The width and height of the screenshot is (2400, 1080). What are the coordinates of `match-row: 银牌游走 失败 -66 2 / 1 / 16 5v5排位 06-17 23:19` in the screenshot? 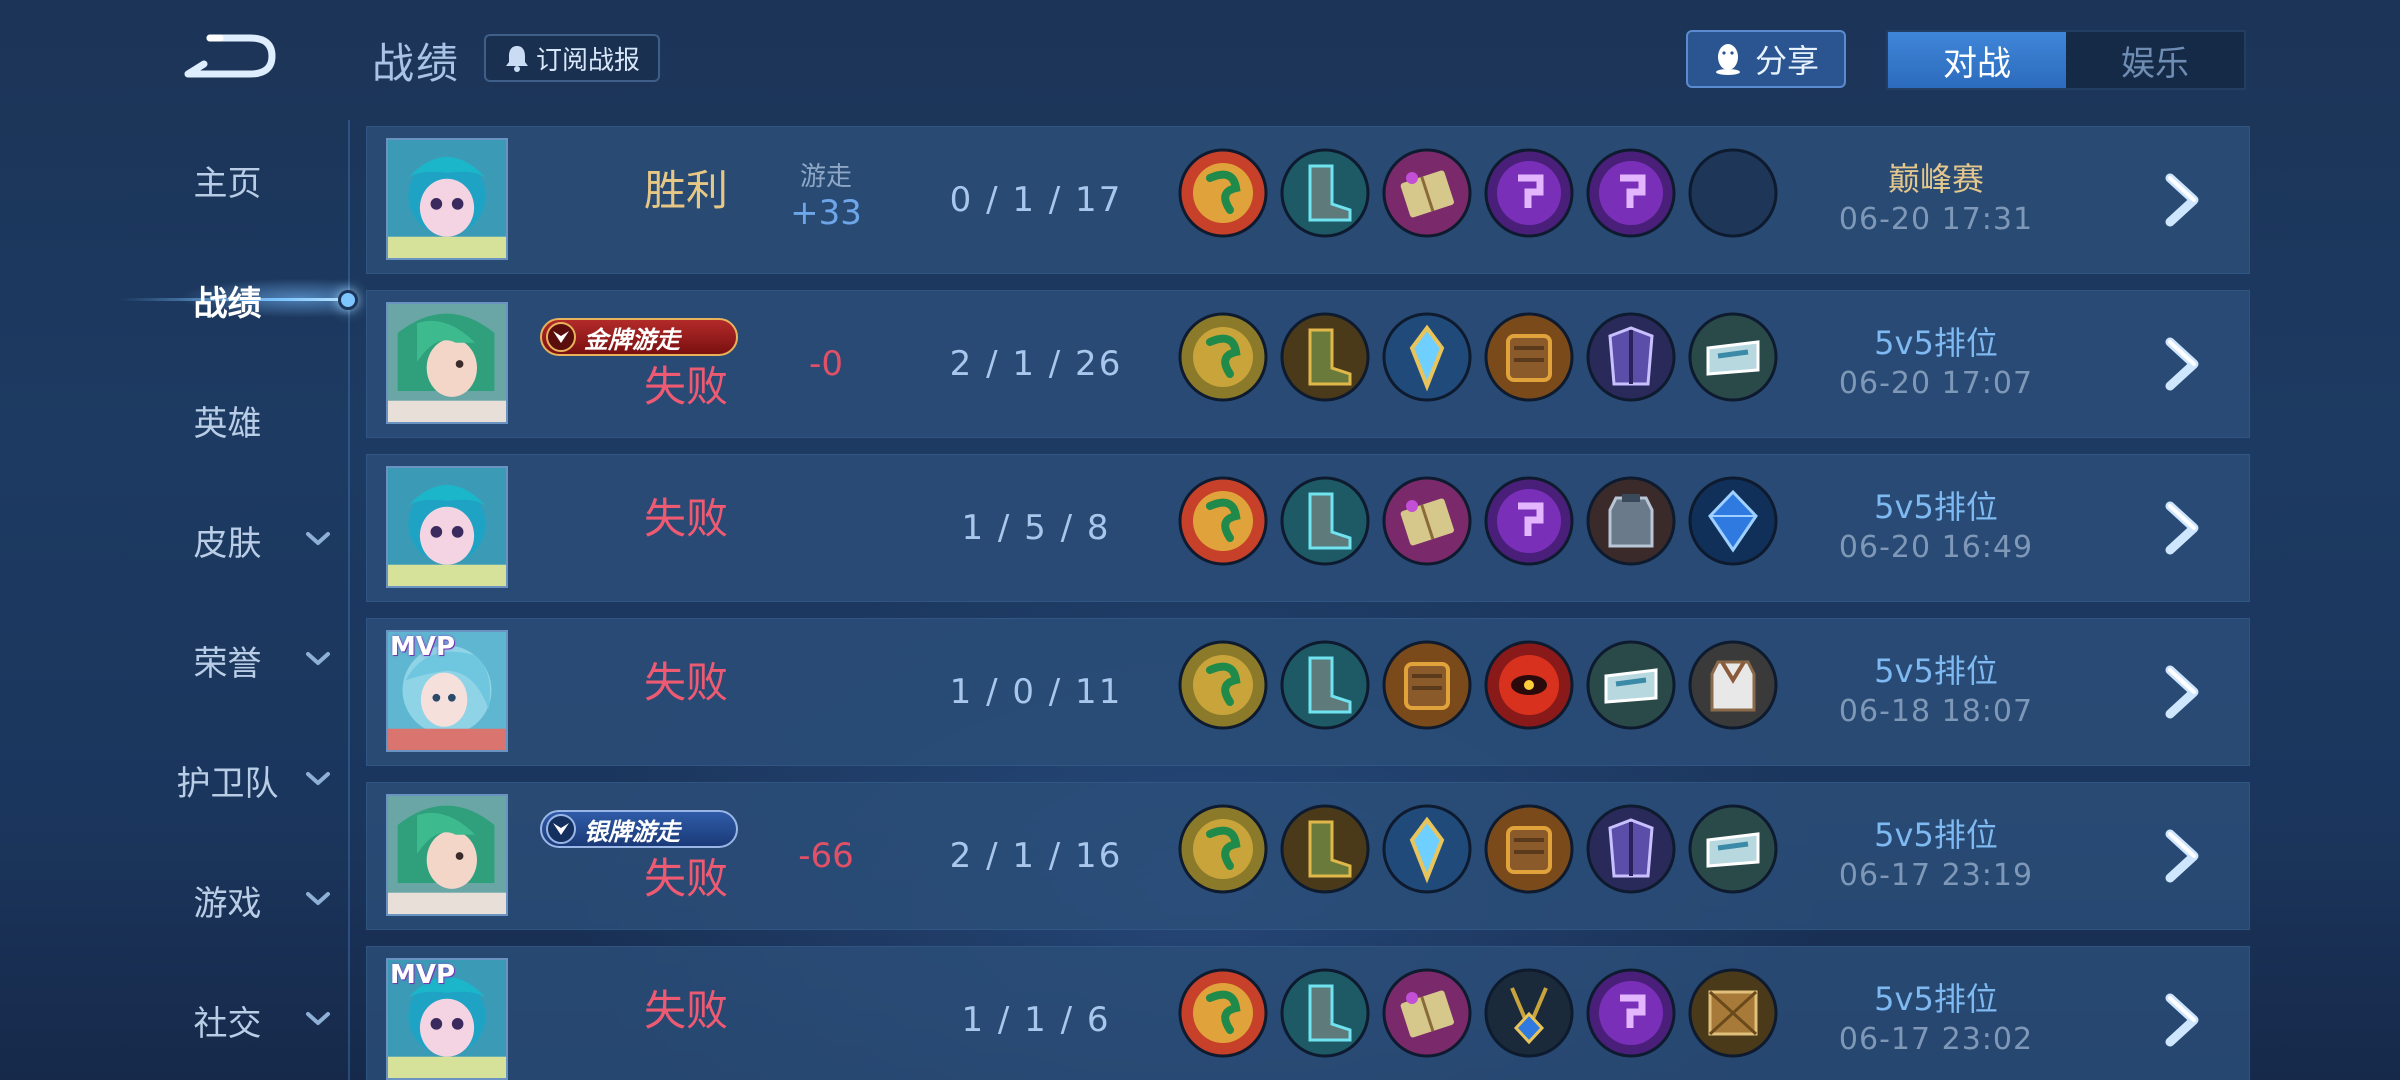 It's located at (1308, 856).